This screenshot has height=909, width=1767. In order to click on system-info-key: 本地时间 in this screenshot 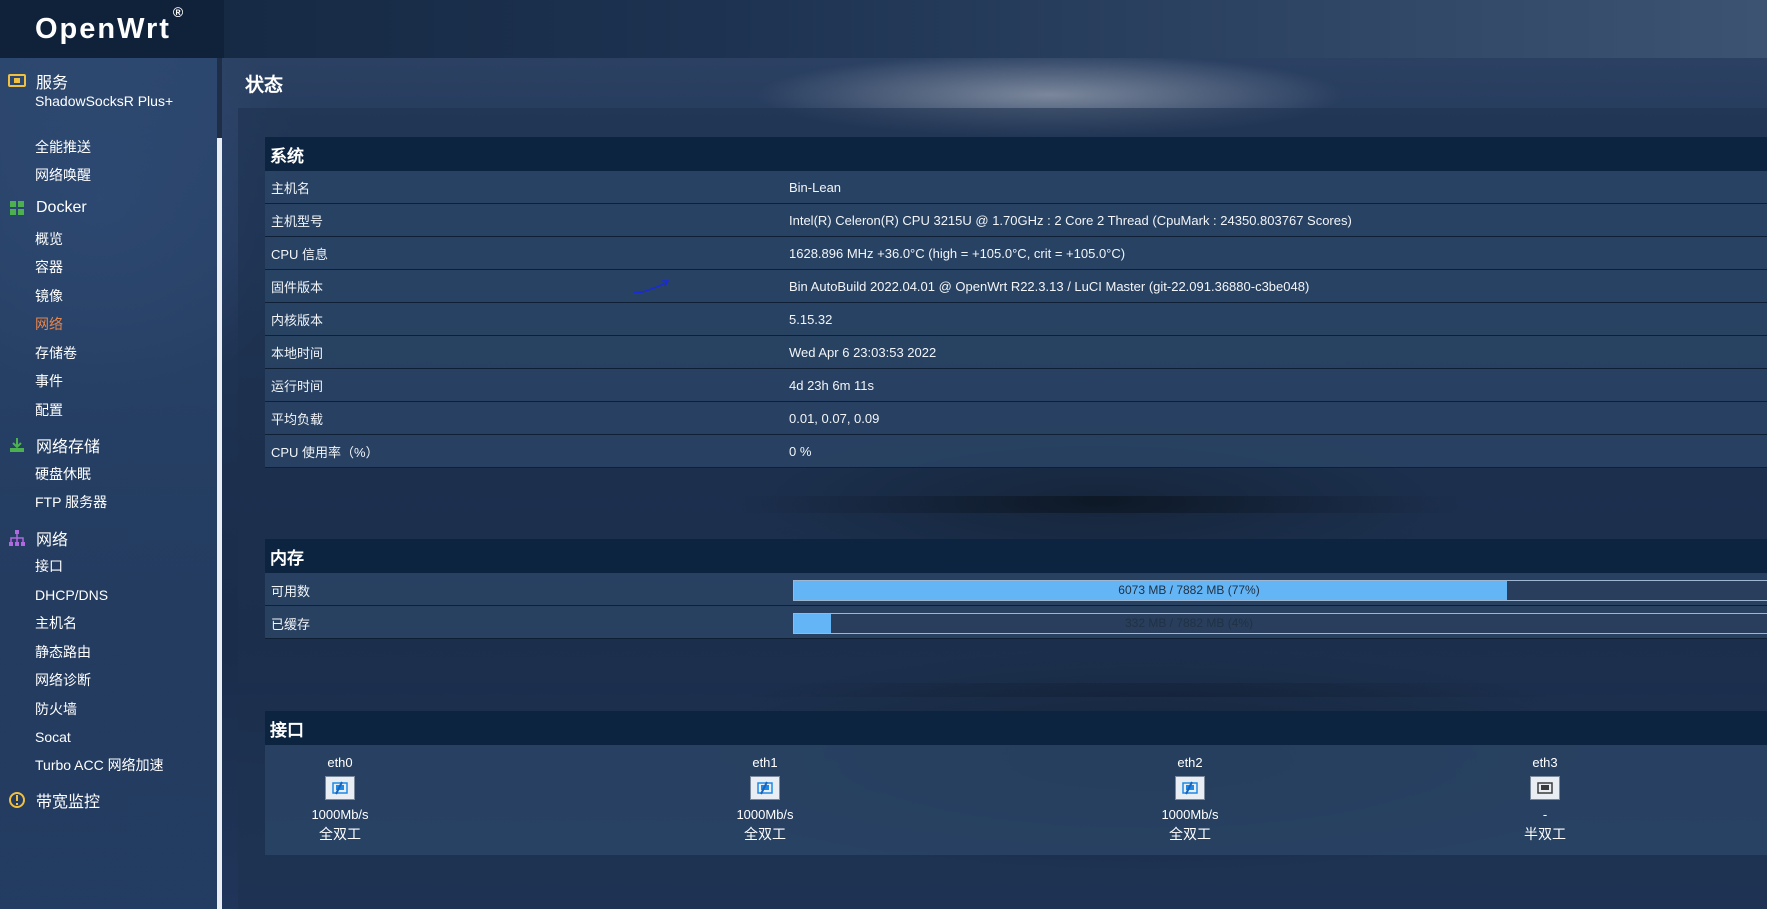, I will do `click(524, 352)`.